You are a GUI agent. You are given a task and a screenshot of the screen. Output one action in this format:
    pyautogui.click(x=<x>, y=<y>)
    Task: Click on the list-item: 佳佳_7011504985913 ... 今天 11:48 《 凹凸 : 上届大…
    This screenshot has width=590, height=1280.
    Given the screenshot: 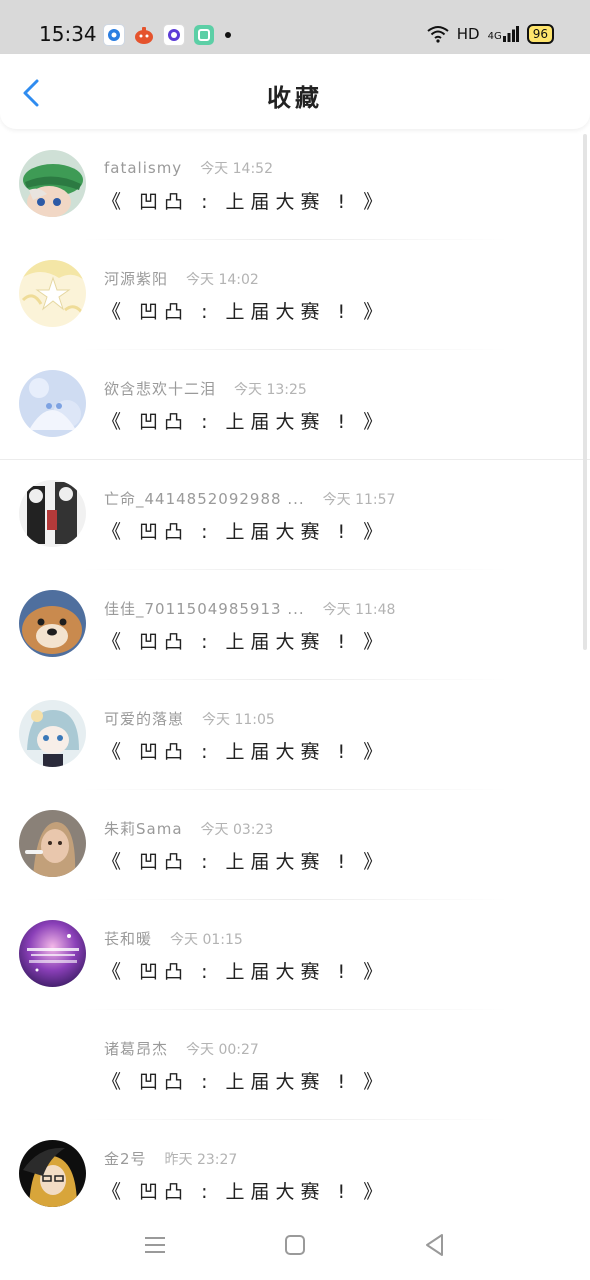 What is the action you would take?
    pyautogui.click(x=295, y=625)
    